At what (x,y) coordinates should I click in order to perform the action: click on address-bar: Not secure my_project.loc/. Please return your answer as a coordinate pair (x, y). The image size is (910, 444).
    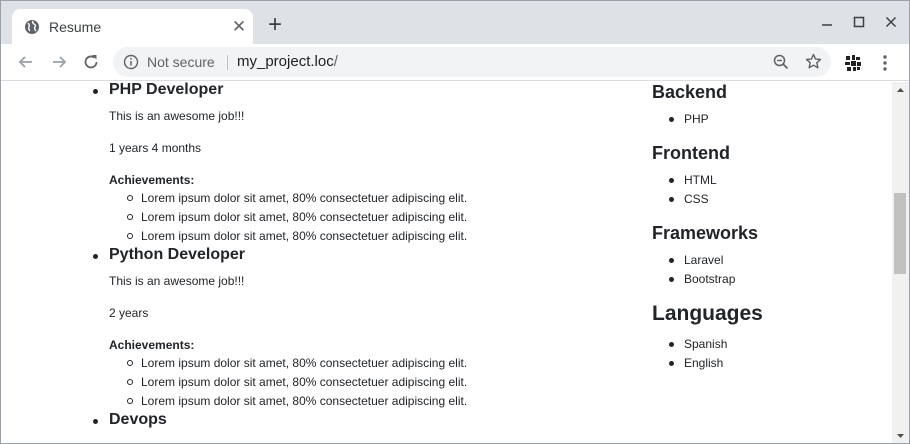
    Looking at the image, I should click on (472, 62).